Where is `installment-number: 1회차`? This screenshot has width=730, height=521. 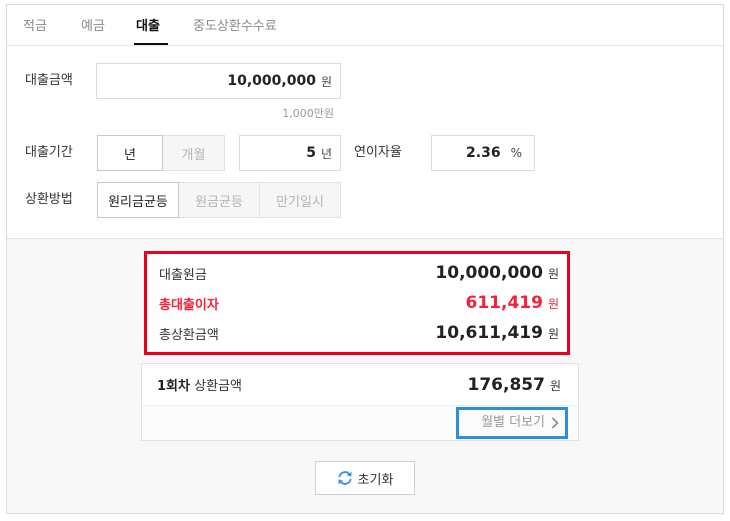
installment-number: 1회차 is located at coordinates (173, 386).